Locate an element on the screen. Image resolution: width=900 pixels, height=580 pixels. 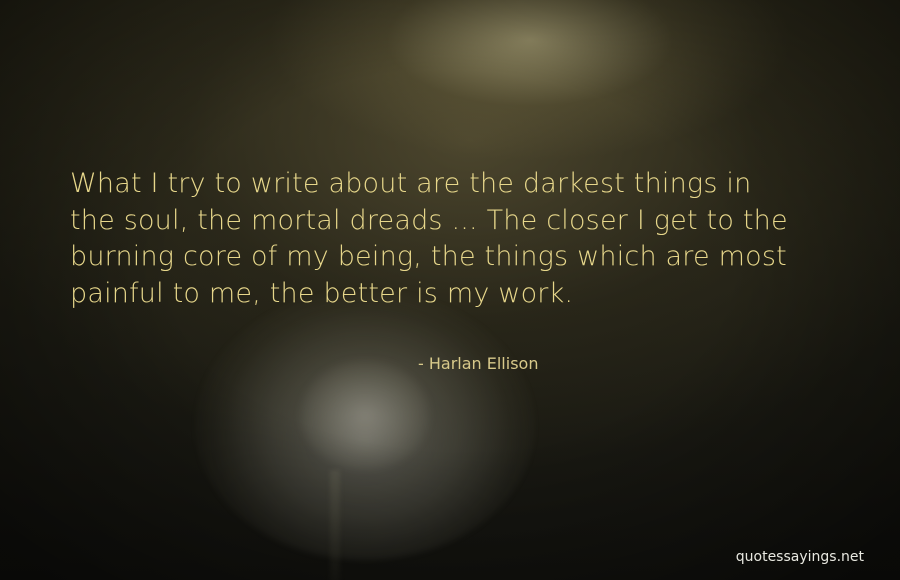
quote-line: painful to me, the better is my work. is located at coordinates (322, 293).